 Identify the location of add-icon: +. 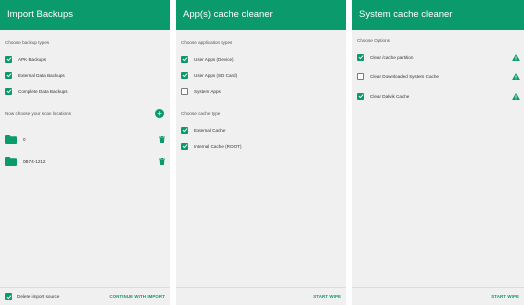
(159, 113).